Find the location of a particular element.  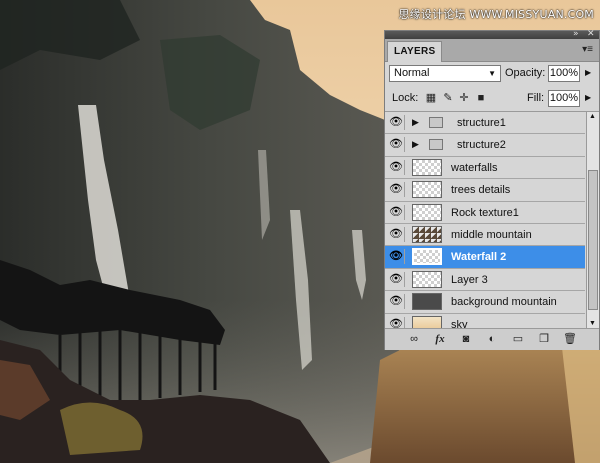

scroll-up-icon: ▲ is located at coordinates (592, 116).